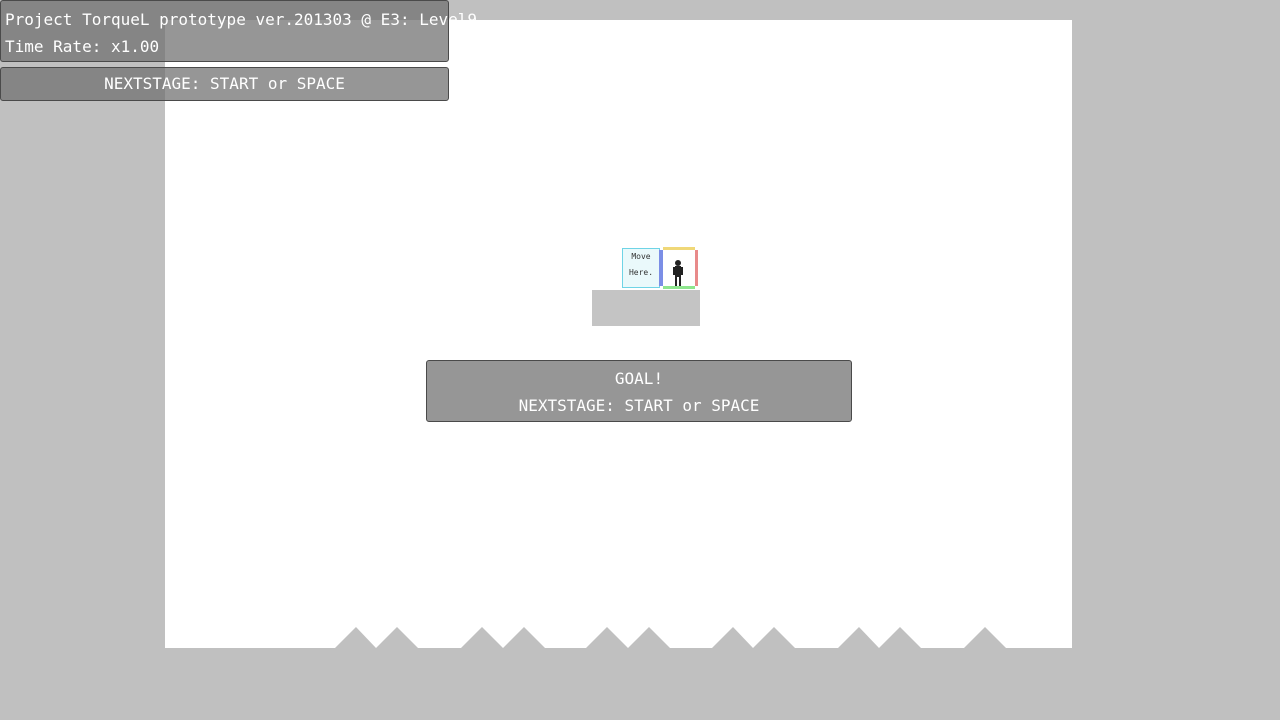 The width and height of the screenshot is (1280, 720). I want to click on goal-marker-line1: Move, so click(641, 256).